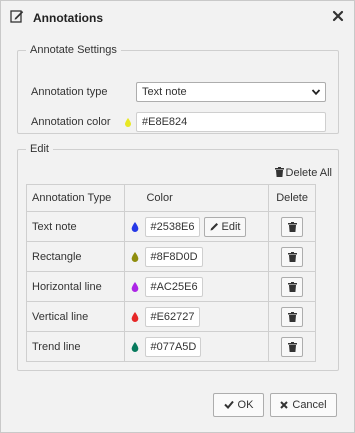 This screenshot has height=433, width=355. I want to click on delete-all-button: Delete All, so click(303, 173).